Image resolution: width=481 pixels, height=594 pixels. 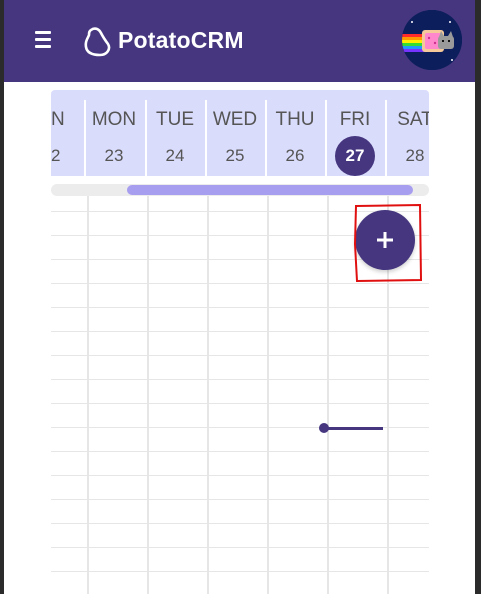 I want to click on day-number: 25, so click(x=235, y=155).